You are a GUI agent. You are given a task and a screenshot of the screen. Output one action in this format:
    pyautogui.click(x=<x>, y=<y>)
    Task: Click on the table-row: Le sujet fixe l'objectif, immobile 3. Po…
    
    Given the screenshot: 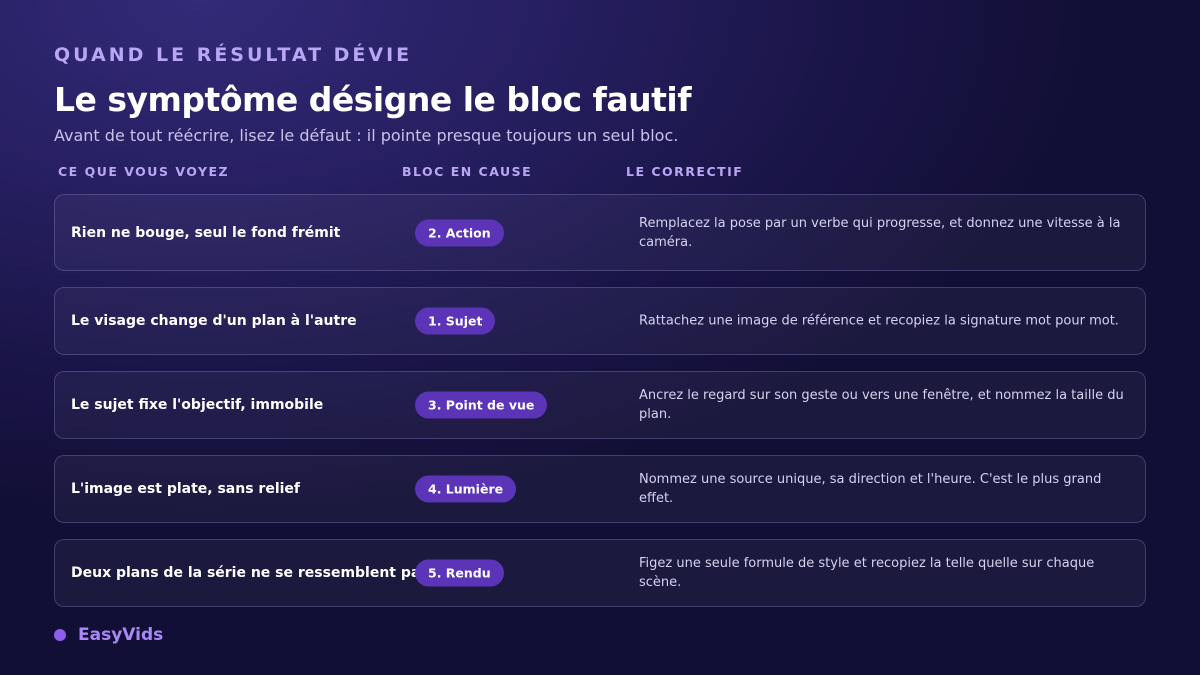 What is the action you would take?
    pyautogui.click(x=600, y=405)
    